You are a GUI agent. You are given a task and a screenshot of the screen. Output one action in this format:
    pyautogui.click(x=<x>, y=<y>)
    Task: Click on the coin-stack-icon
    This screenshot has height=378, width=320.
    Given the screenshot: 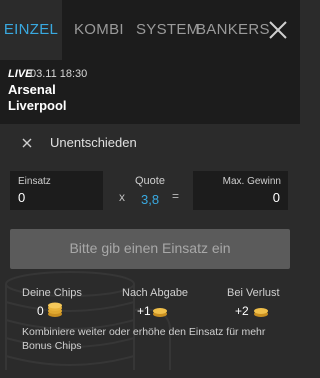 What is the action you would take?
    pyautogui.click(x=55, y=309)
    